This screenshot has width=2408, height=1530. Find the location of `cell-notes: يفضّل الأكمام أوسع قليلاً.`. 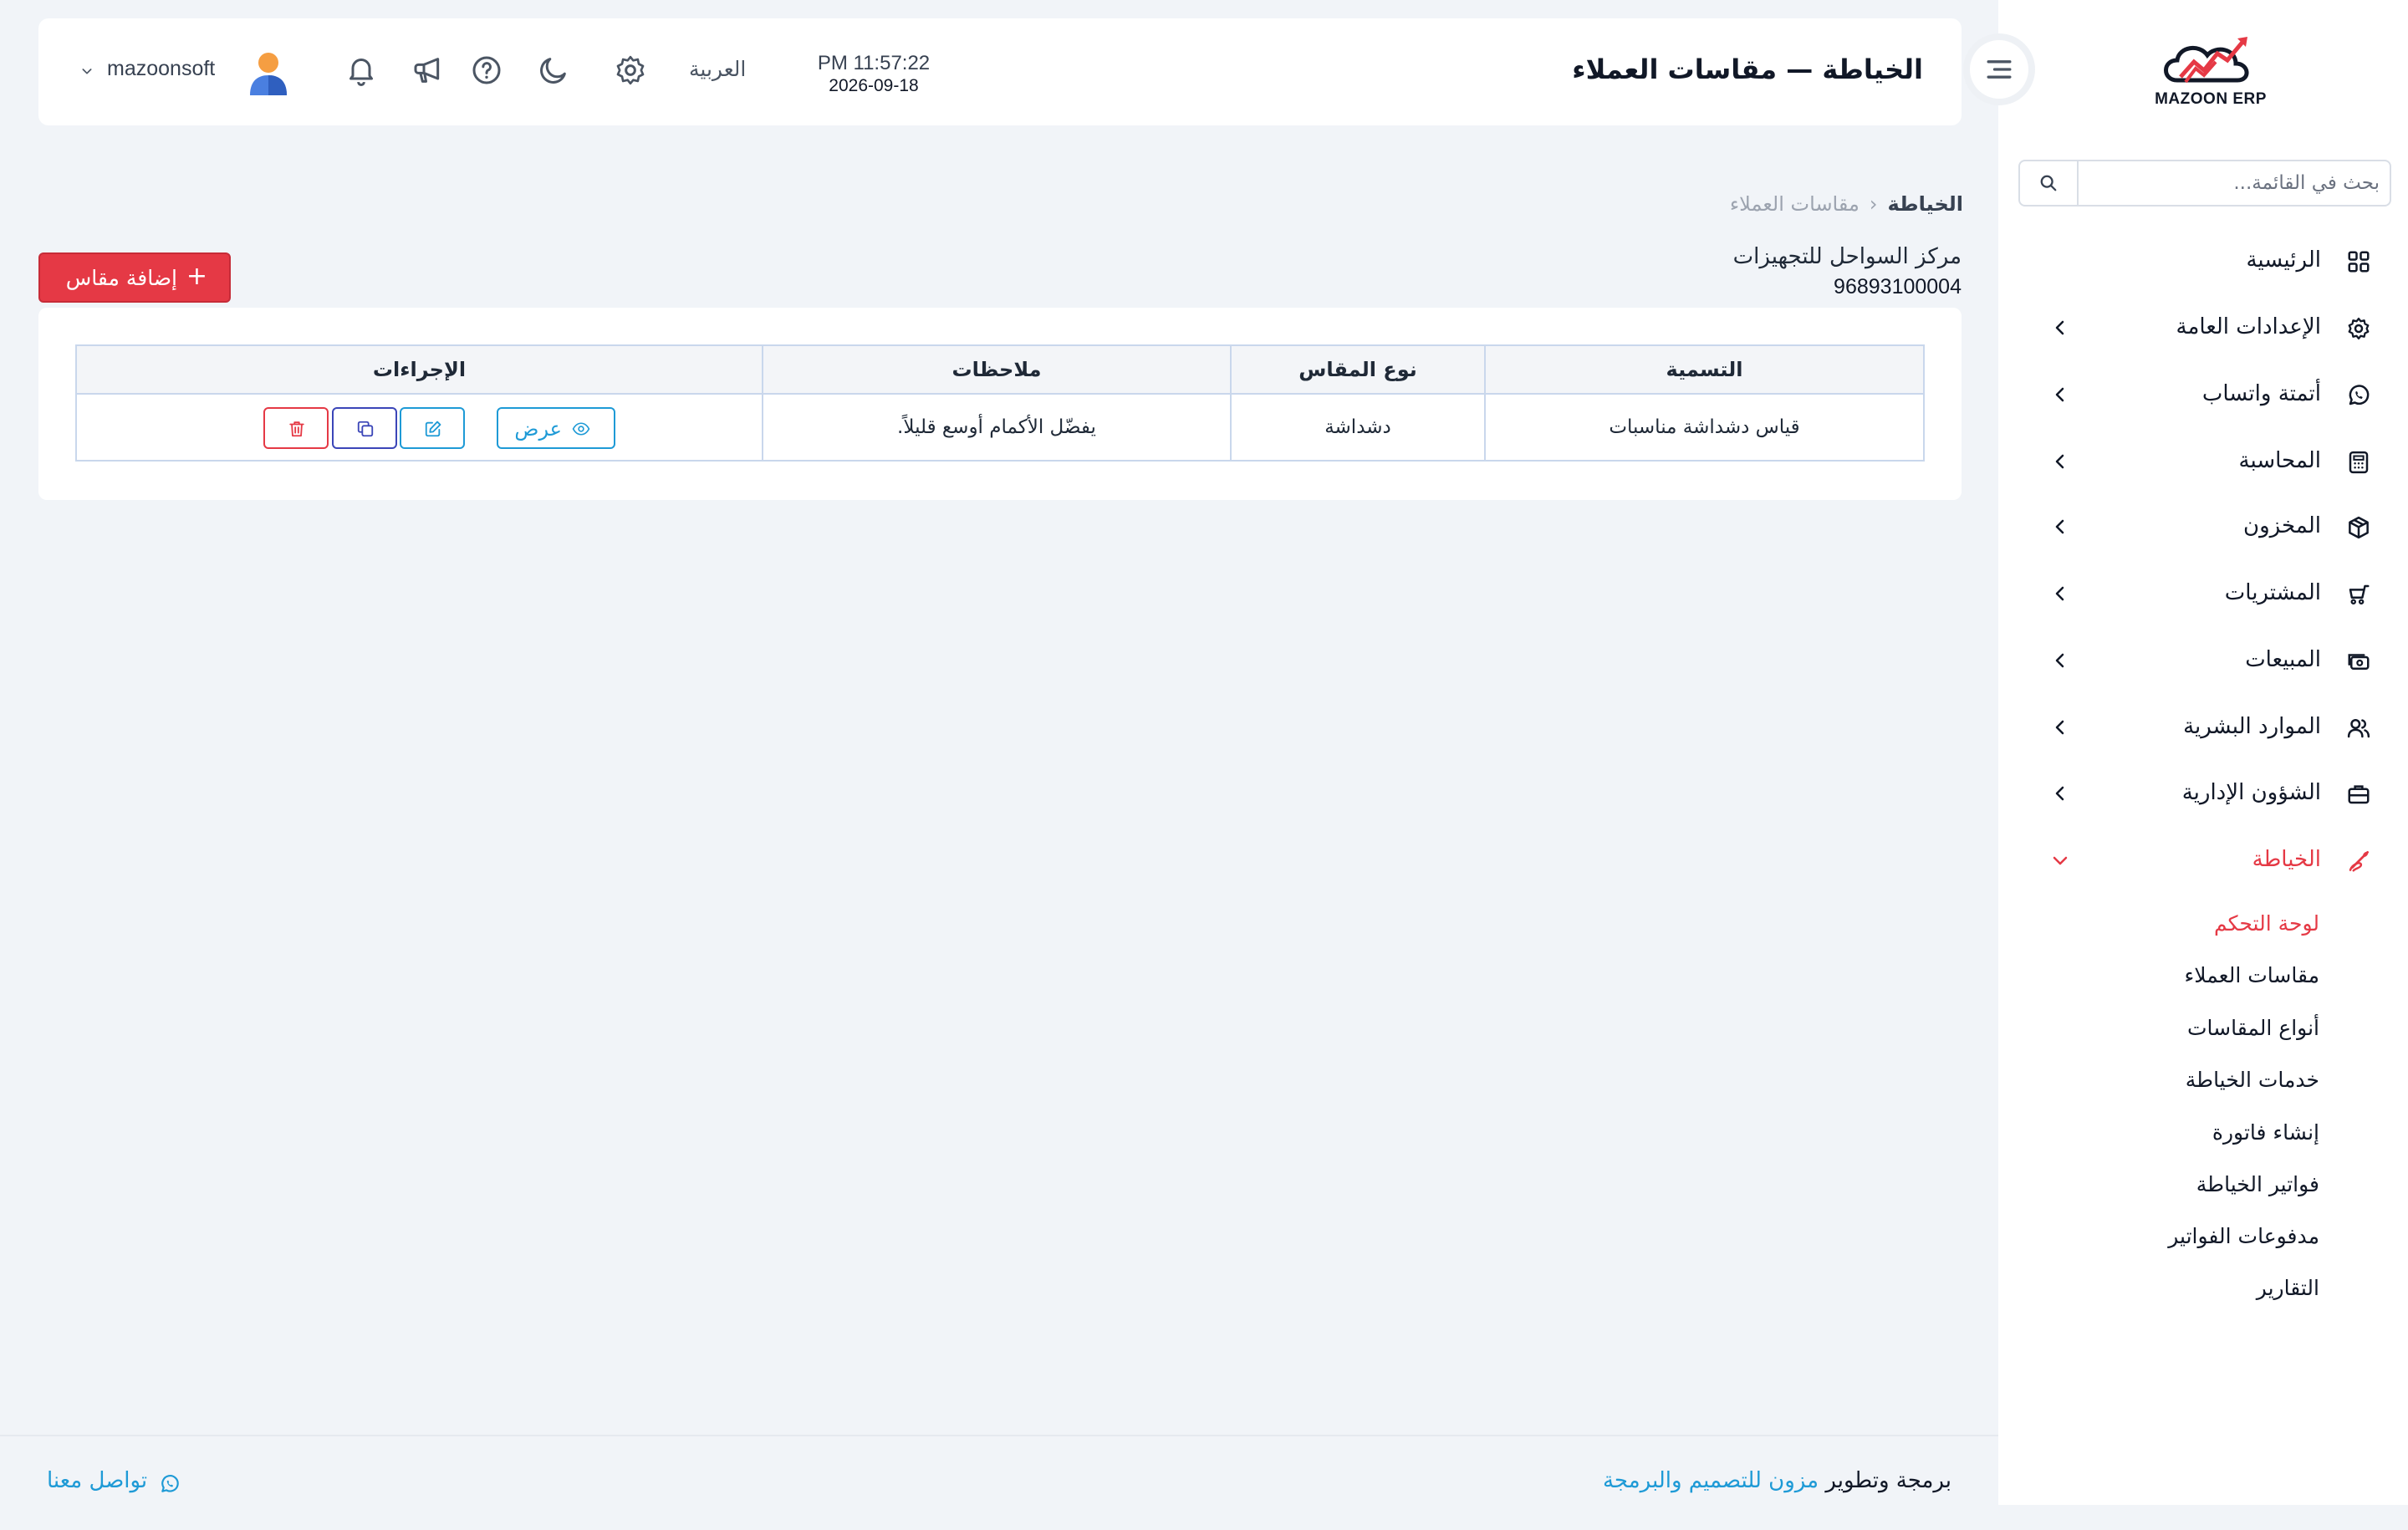

cell-notes: يفضّل الأكمام أوسع قليلاً. is located at coordinates (997, 427).